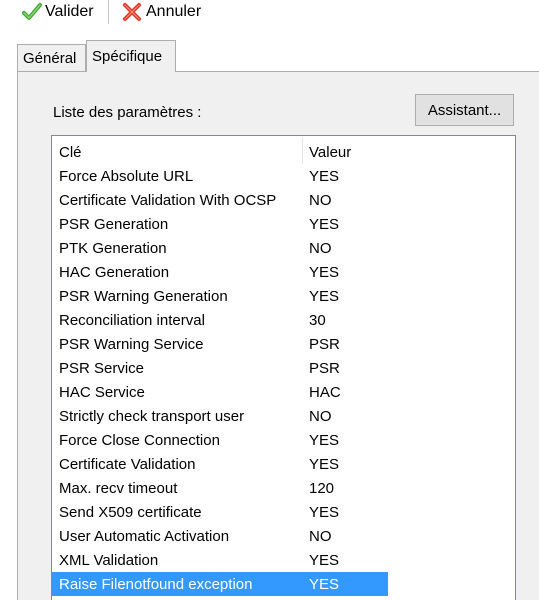  Describe the element at coordinates (322, 488) in the screenshot. I see `param-value: 120` at that location.